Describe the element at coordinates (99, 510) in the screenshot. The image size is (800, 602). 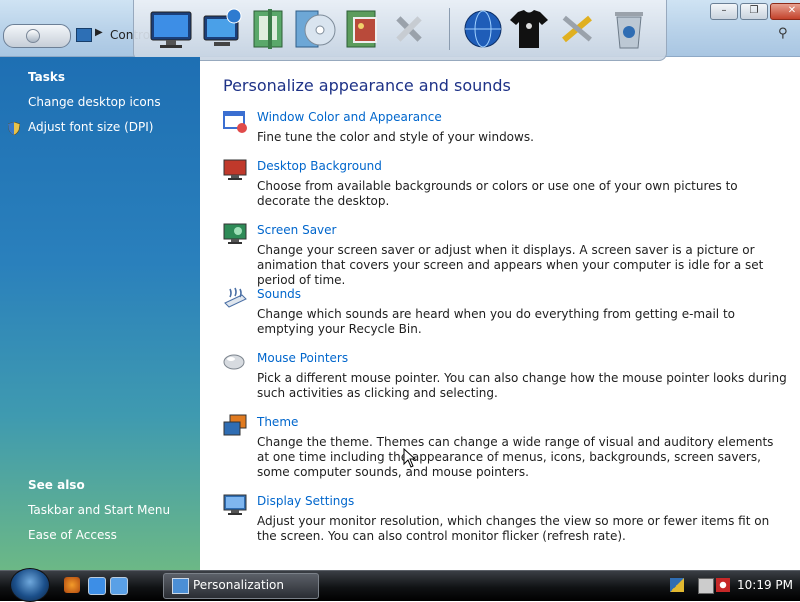
I see `taskbar-start-menu-link: Taskbar and Start Menu` at that location.